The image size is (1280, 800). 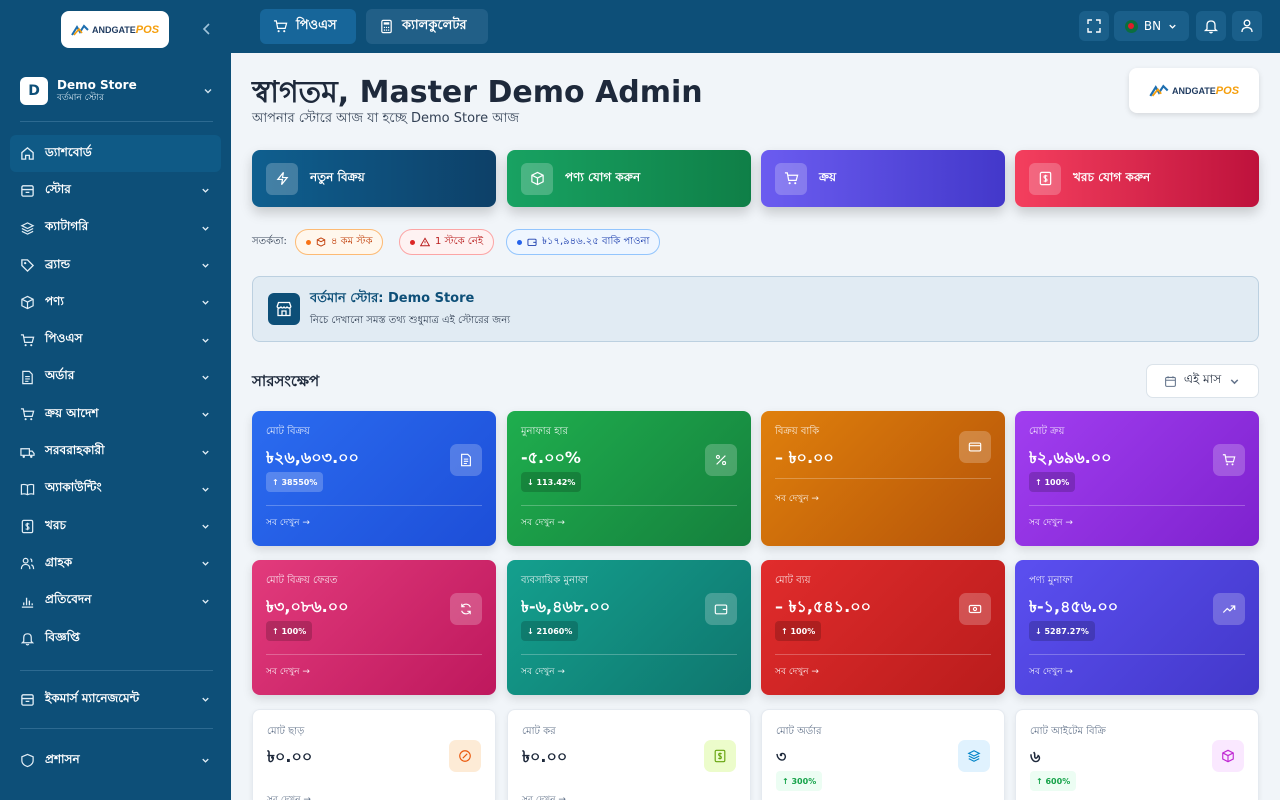 What do you see at coordinates (286, 381) in the screenshot?
I see `summary-heading: সারসংক্ষেপ` at bounding box center [286, 381].